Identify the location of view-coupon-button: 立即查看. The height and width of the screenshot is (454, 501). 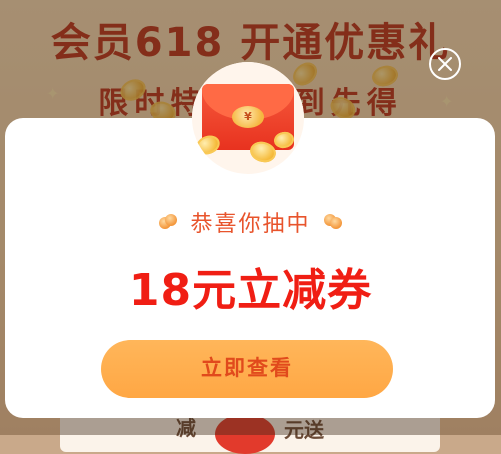
(247, 369).